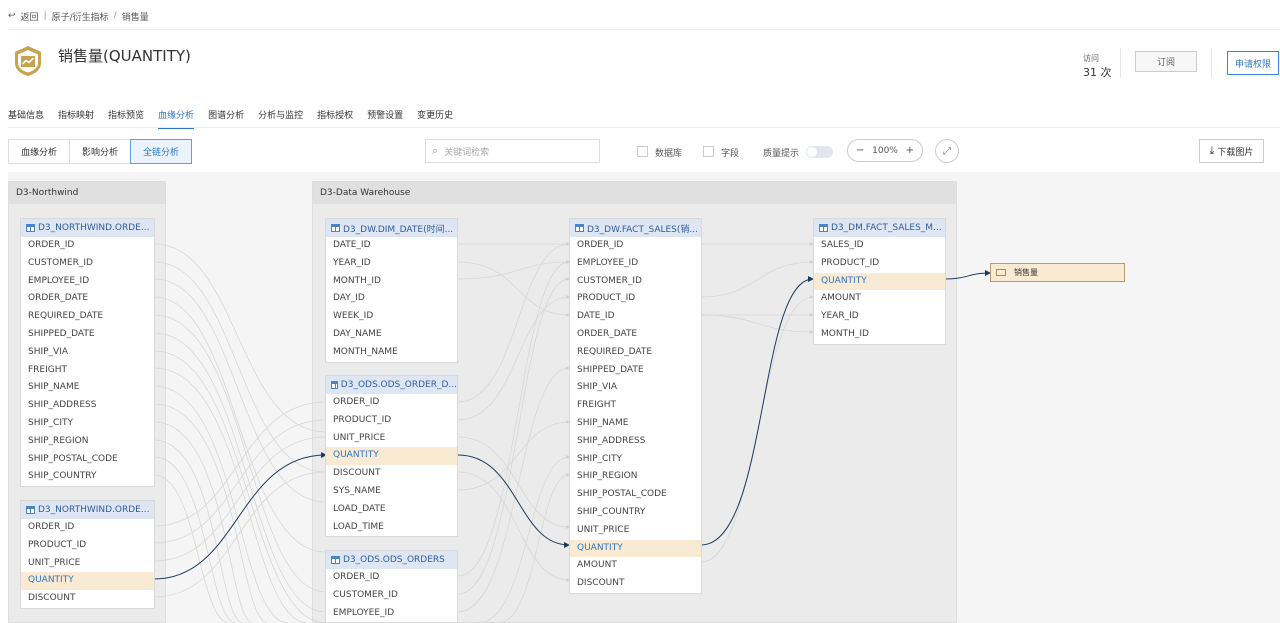 The width and height of the screenshot is (1280, 623). Describe the element at coordinates (391, 510) in the screenshot. I see `field-row: LOAD_DATE` at that location.